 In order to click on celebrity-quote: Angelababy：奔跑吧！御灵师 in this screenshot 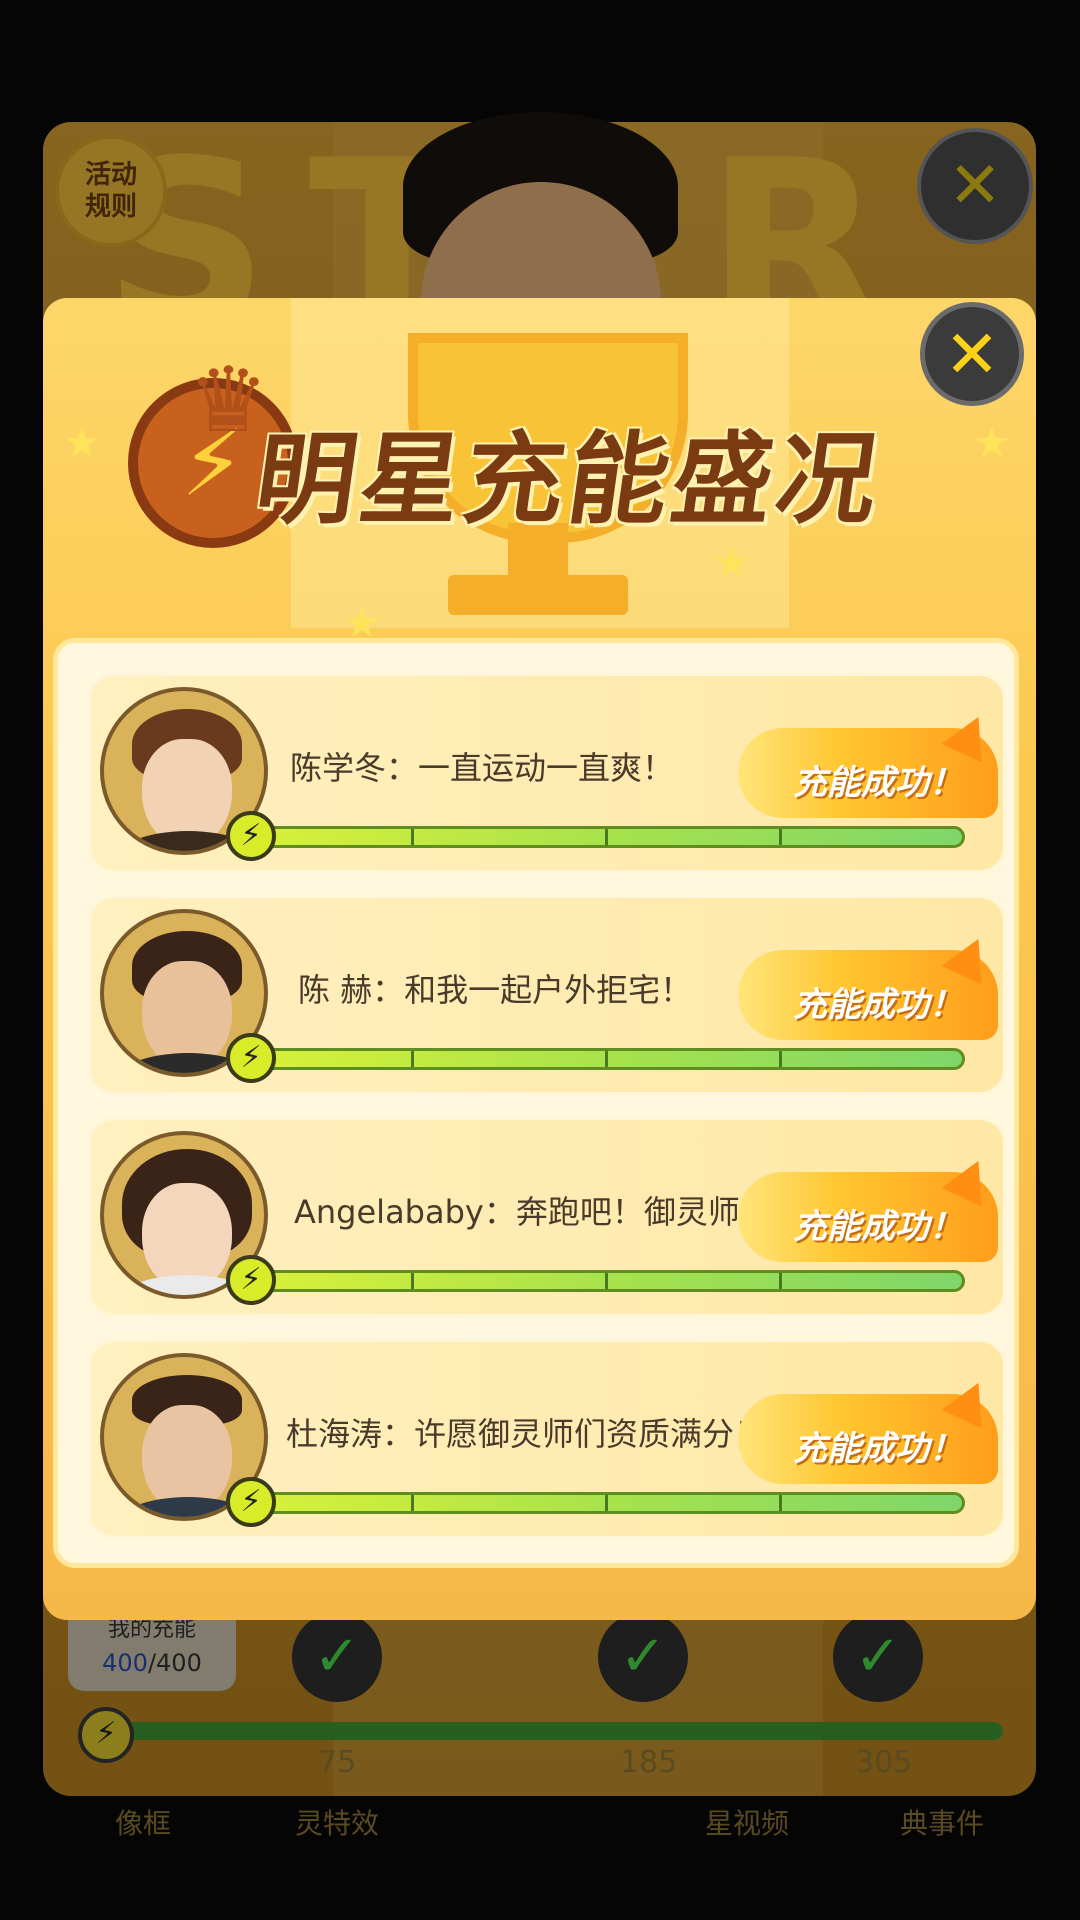, I will do `click(517, 1212)`.